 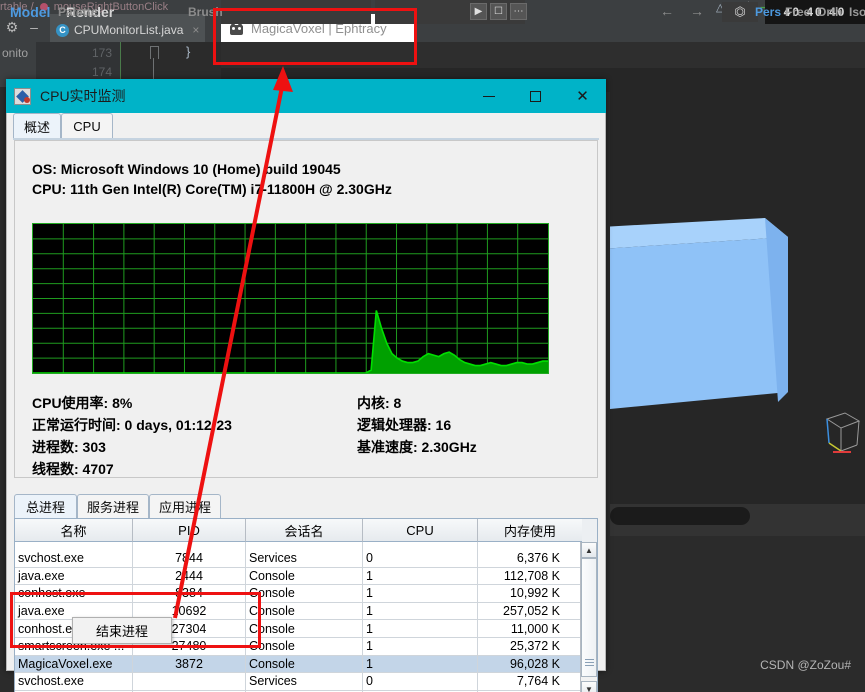 What do you see at coordinates (189, 576) in the screenshot?
I see `cell-pid: 2444` at bounding box center [189, 576].